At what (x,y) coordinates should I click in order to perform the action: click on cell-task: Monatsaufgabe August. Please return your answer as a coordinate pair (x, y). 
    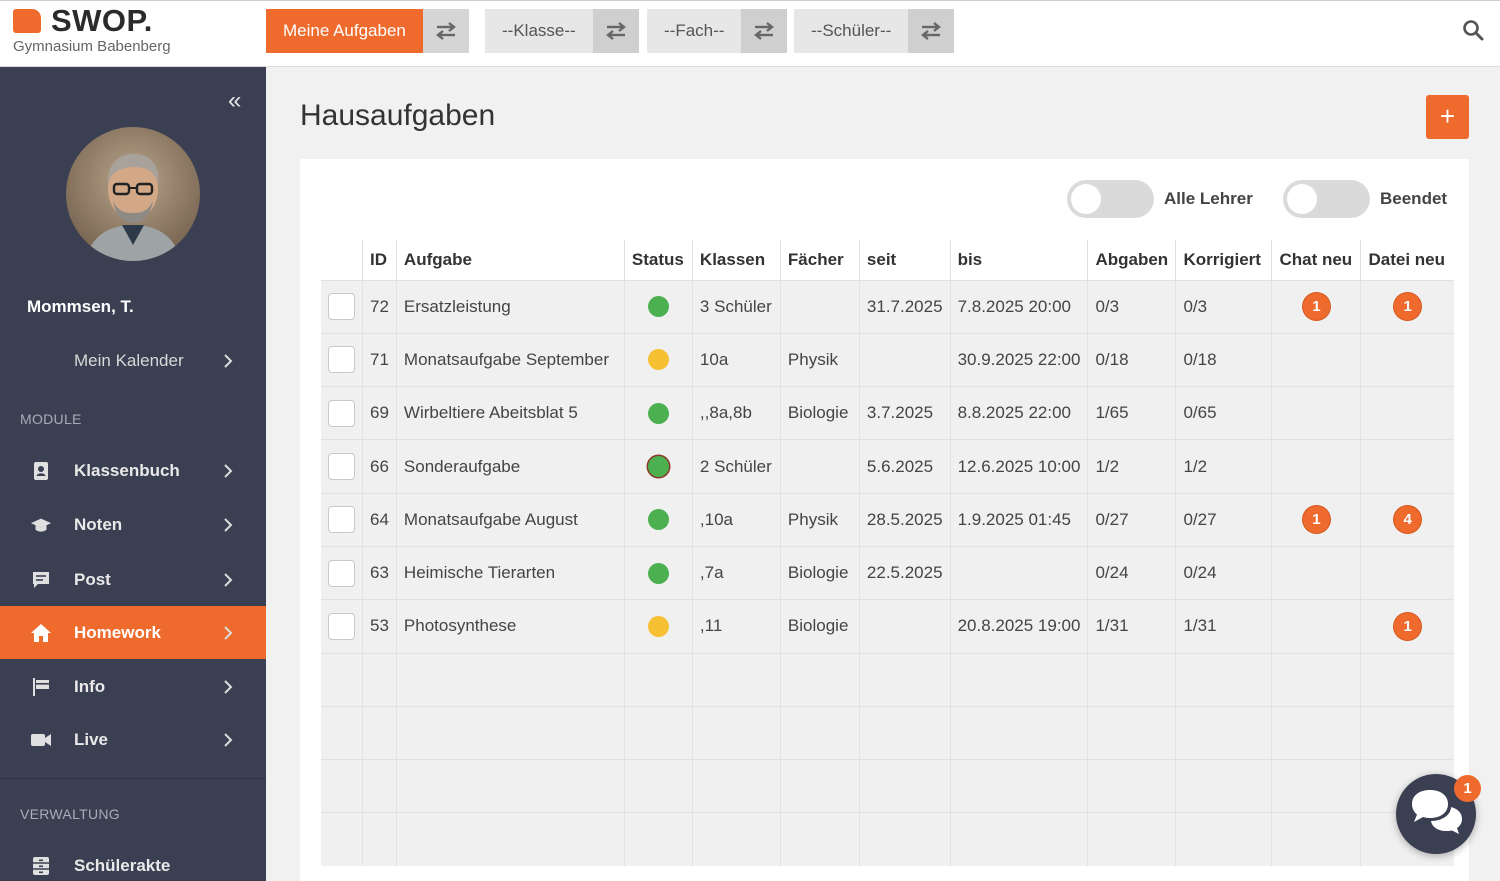
    Looking at the image, I should click on (510, 520).